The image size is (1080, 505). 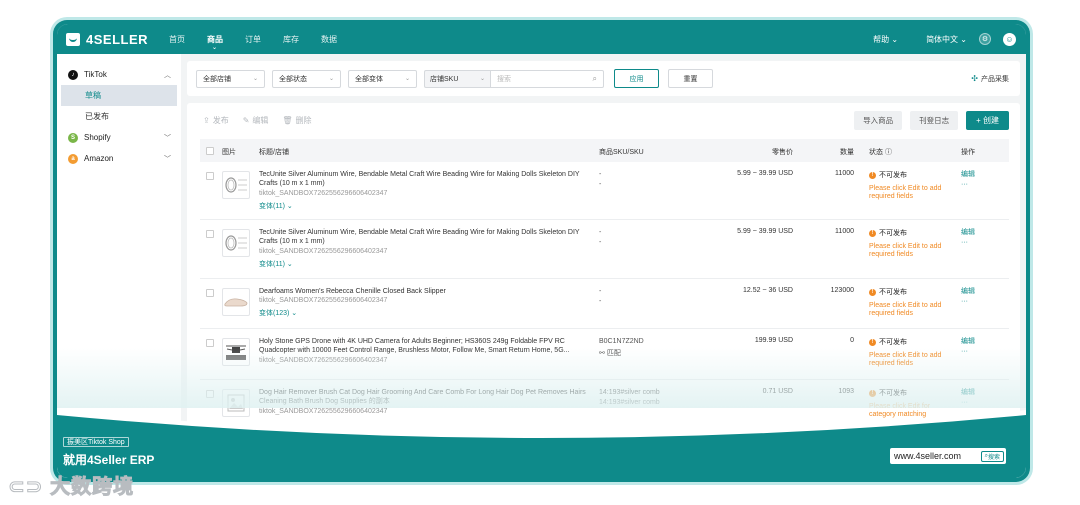 I want to click on nav-orders: 订单, so click(x=253, y=39).